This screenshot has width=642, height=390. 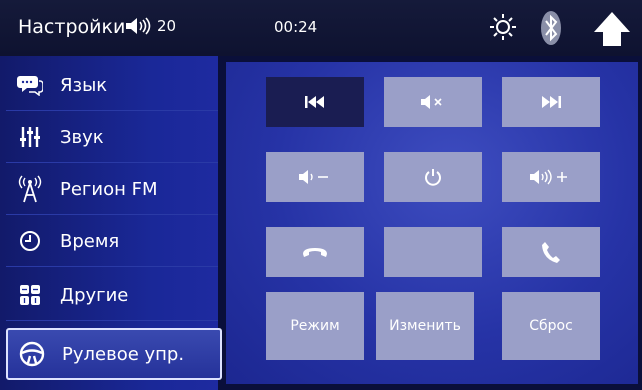 I want to click on sidebar-item-label: Язык, so click(x=84, y=85).